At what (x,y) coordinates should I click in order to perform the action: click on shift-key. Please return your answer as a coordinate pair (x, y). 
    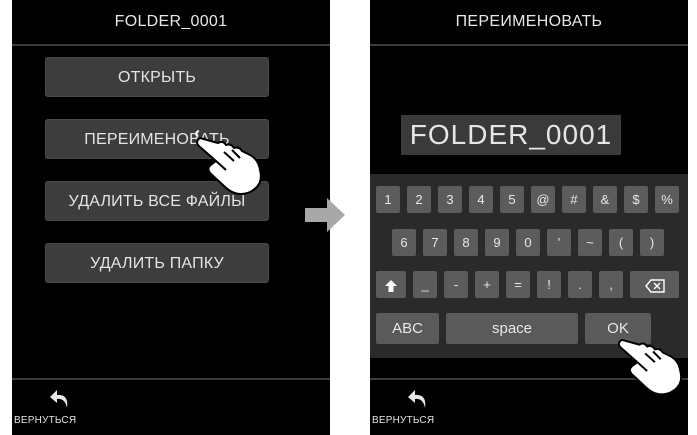
    Looking at the image, I should click on (391, 284).